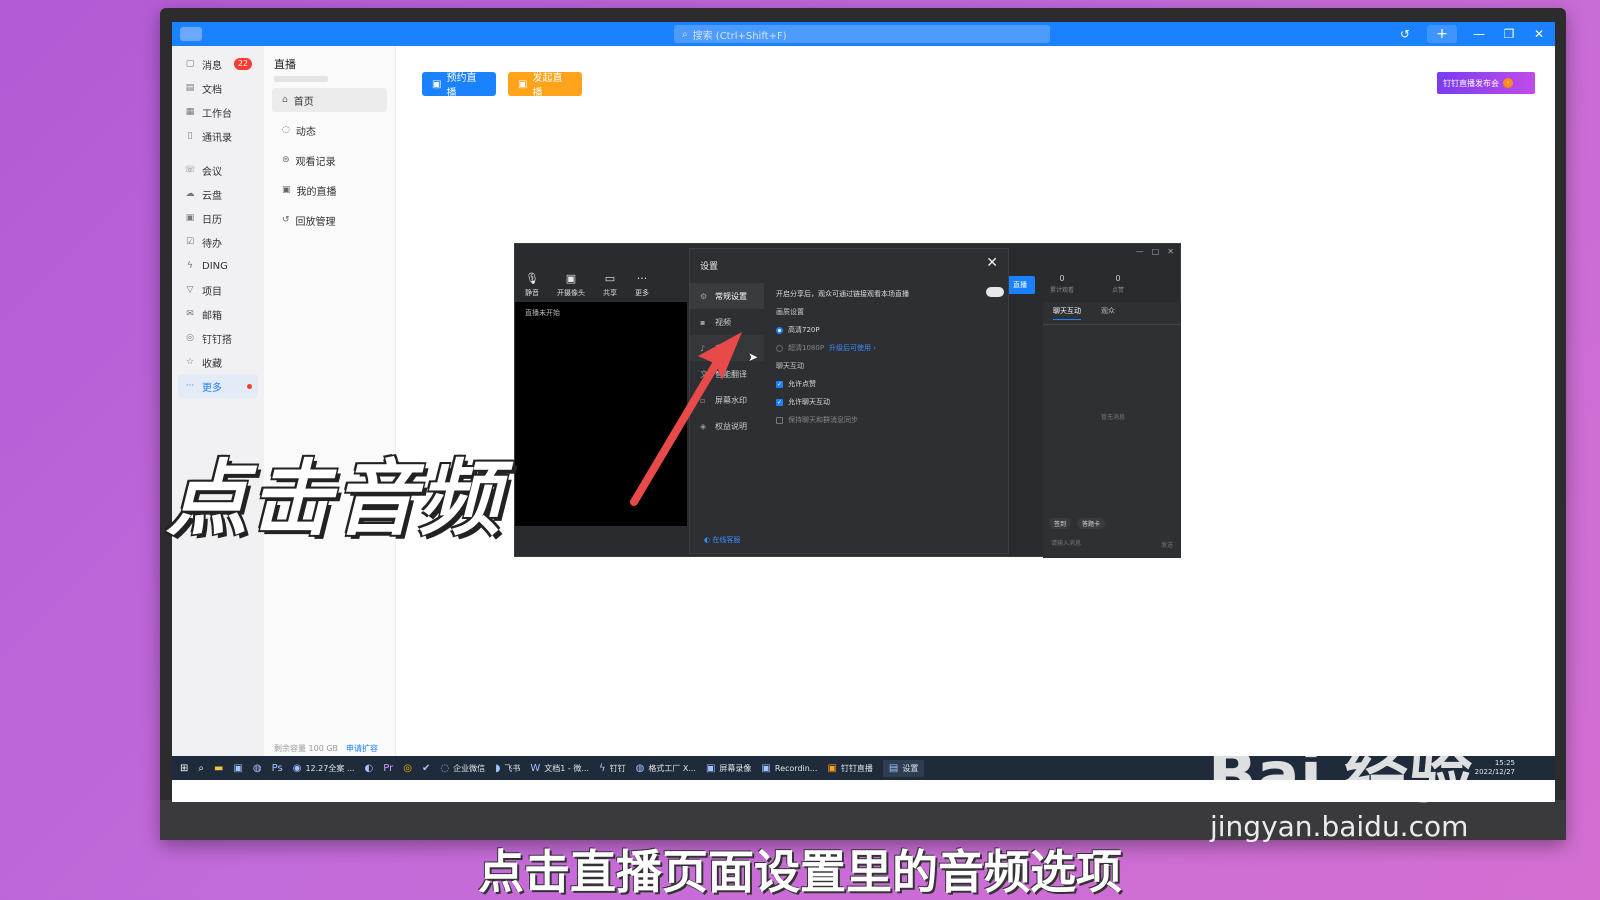 The image size is (1600, 900). I want to click on button-label: 预约直播, so click(461, 86).